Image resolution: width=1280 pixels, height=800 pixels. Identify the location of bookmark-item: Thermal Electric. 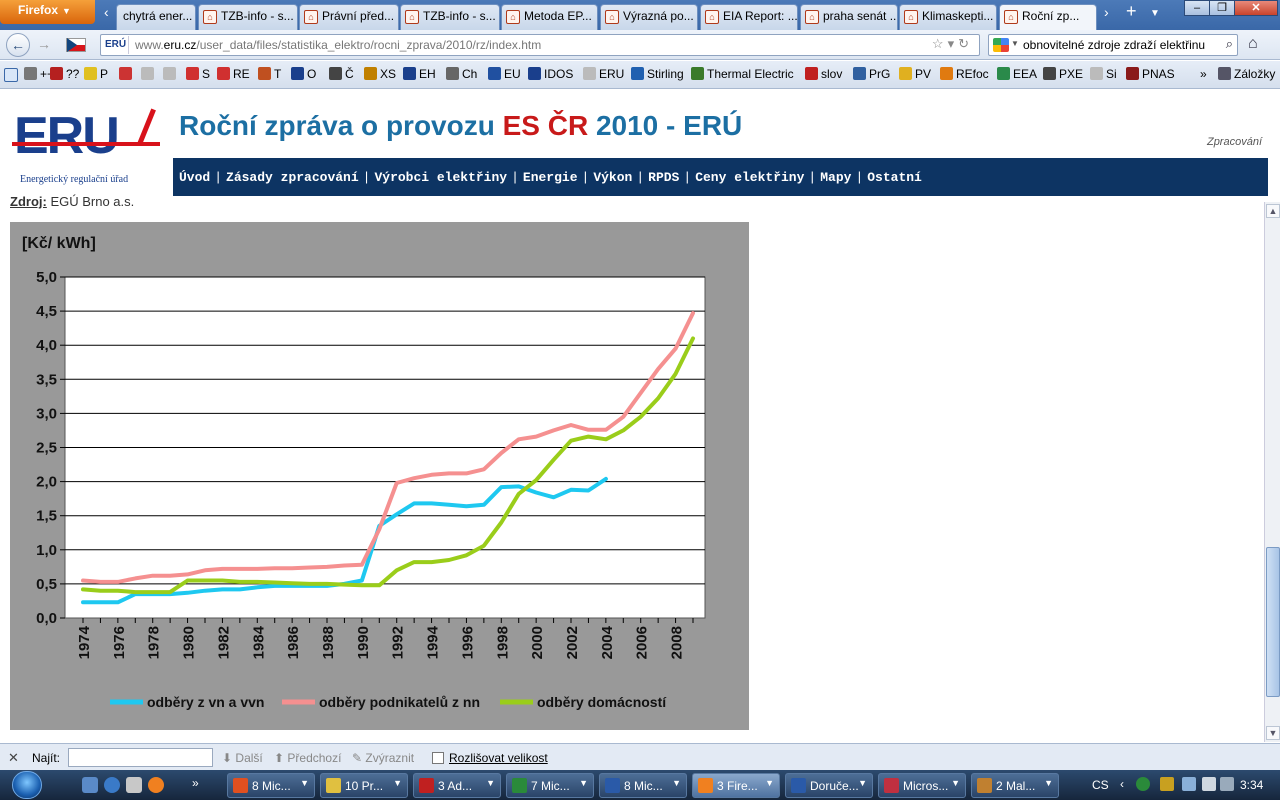
(742, 74).